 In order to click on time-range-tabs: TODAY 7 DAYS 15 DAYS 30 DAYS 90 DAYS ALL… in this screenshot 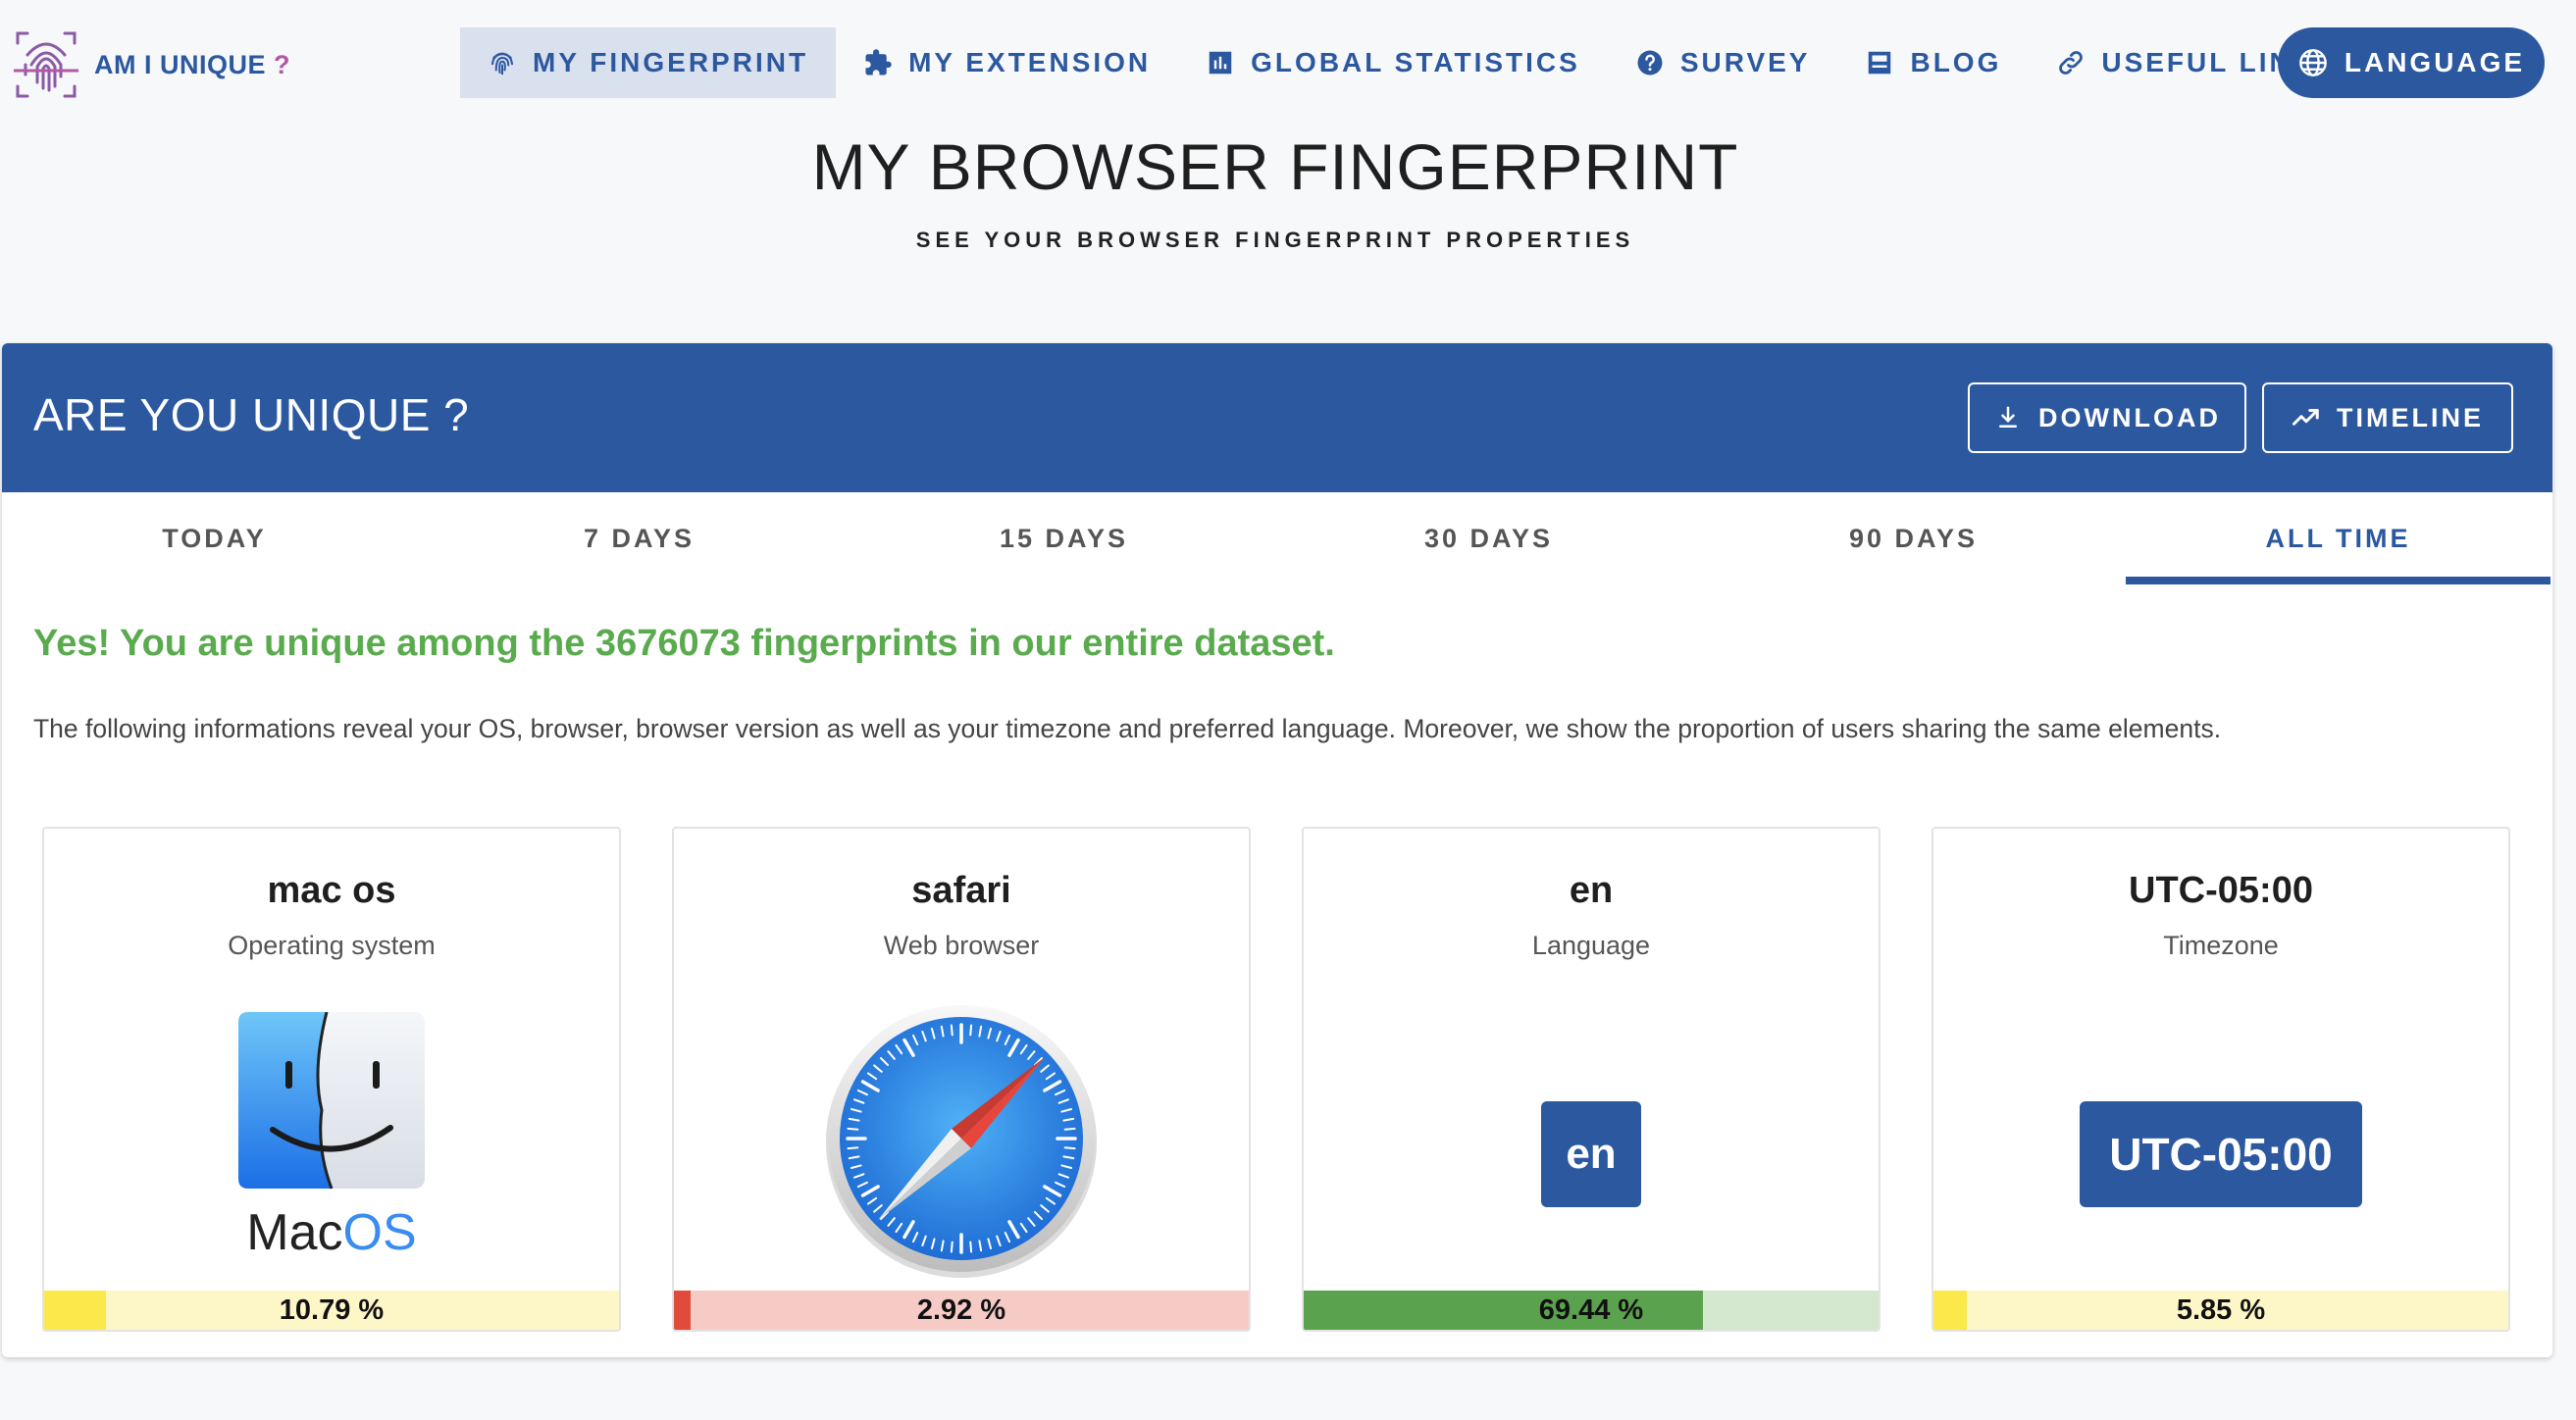, I will do `click(1277, 538)`.